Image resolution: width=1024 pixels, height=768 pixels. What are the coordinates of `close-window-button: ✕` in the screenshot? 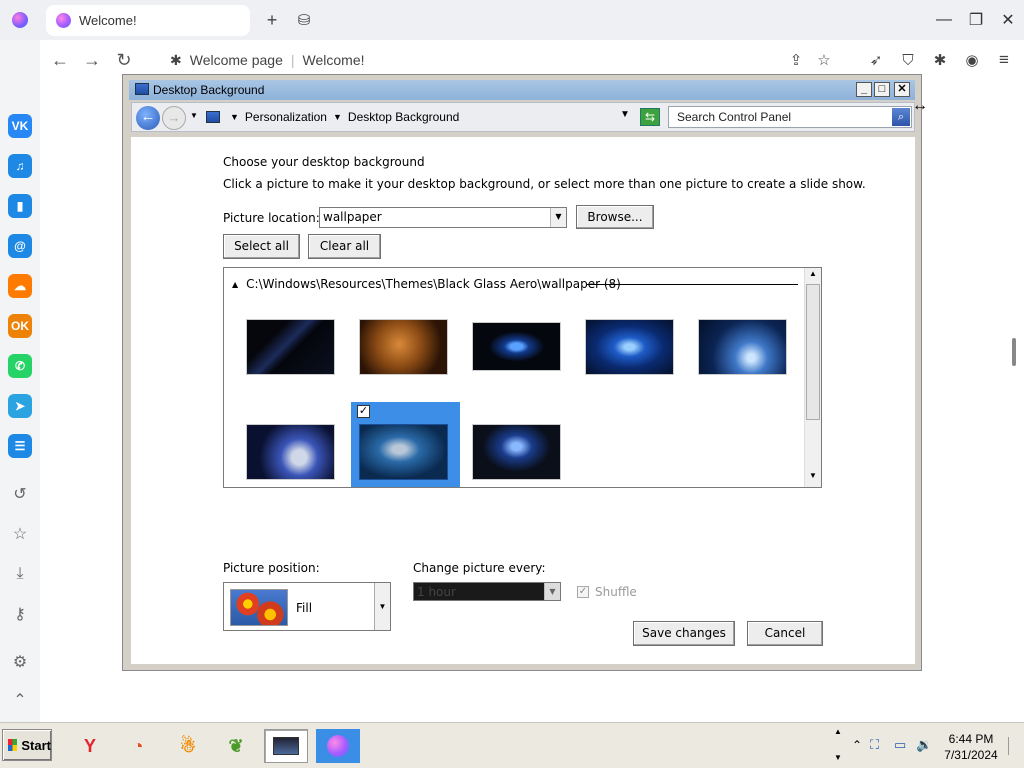 It's located at (1008, 20).